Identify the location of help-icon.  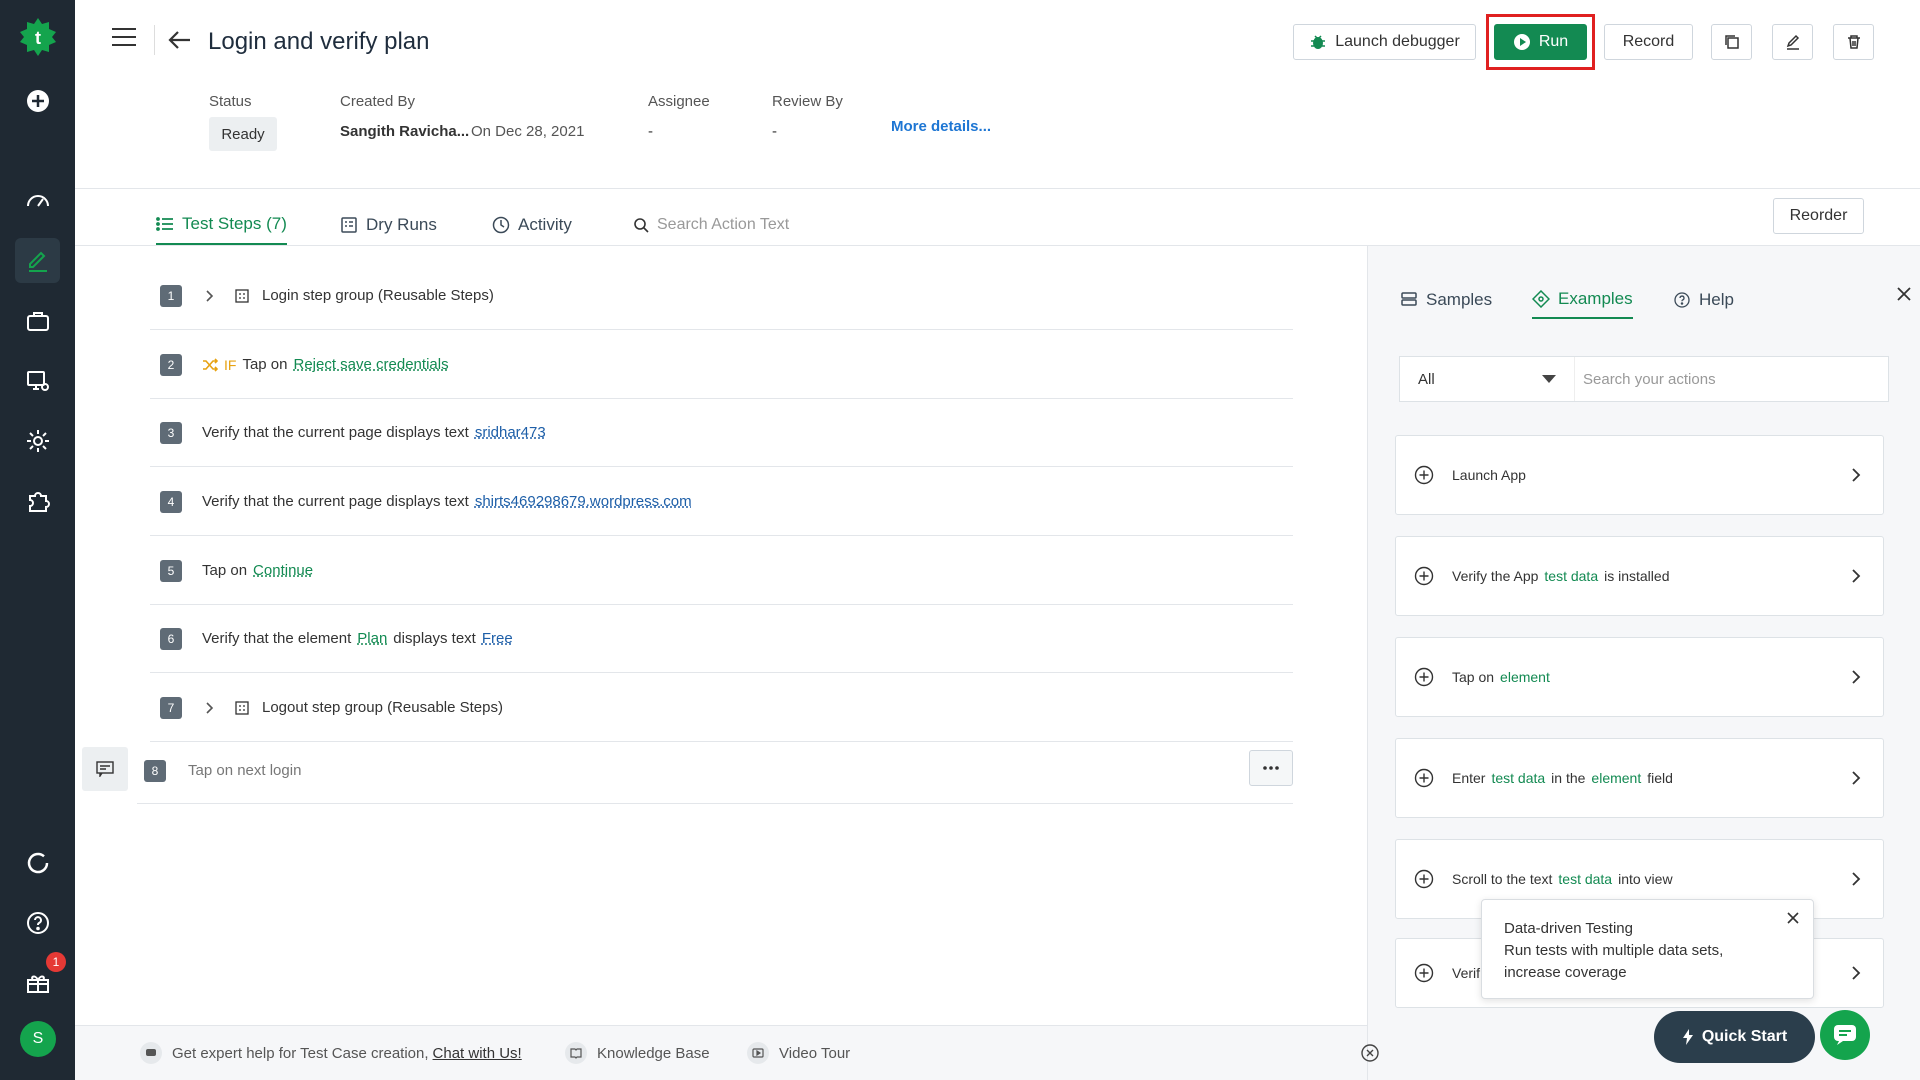
(1682, 300).